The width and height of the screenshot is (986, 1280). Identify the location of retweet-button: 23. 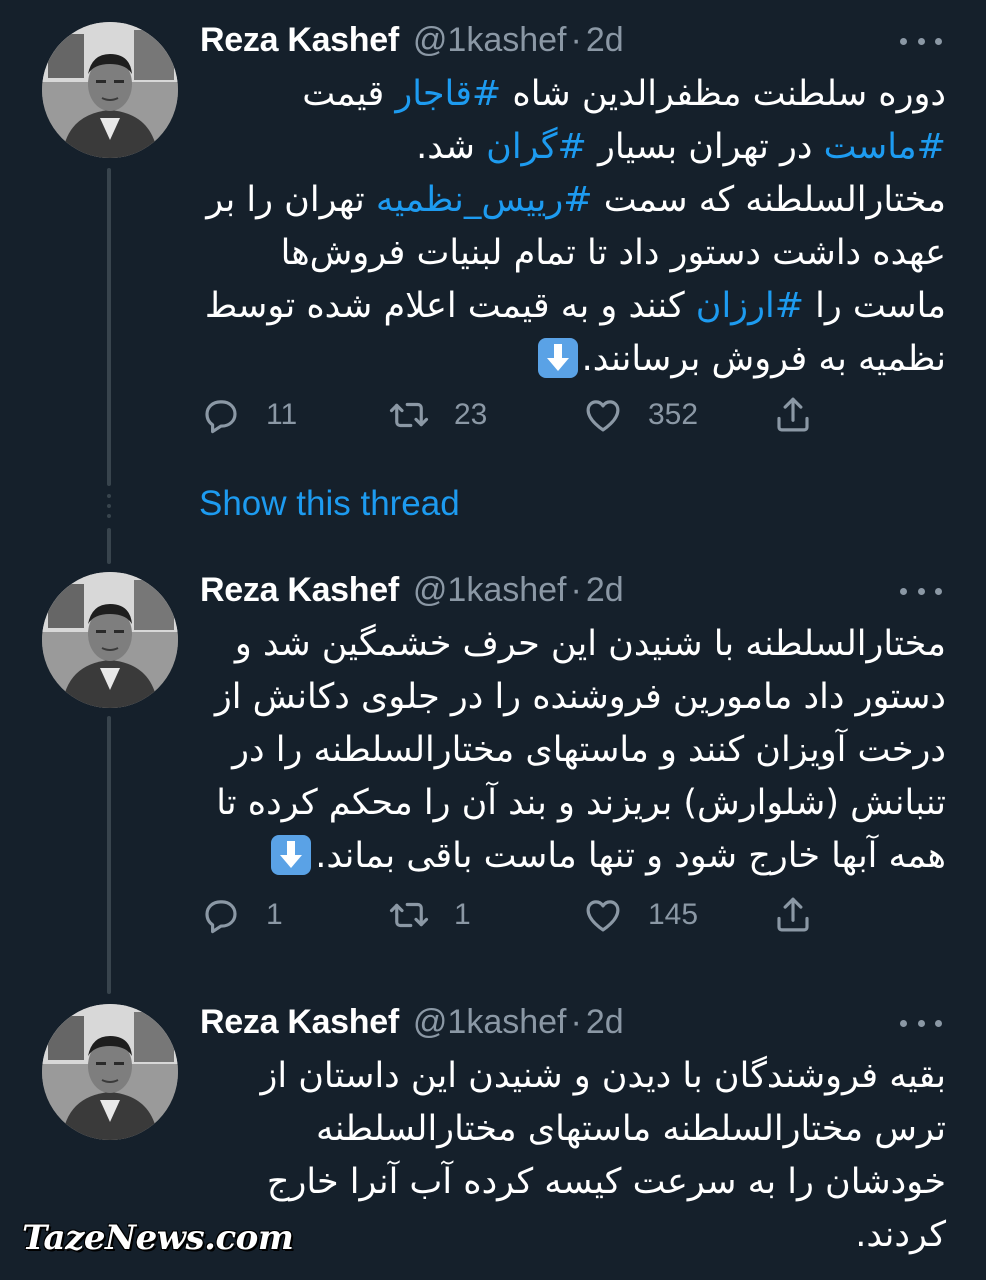
(437, 415).